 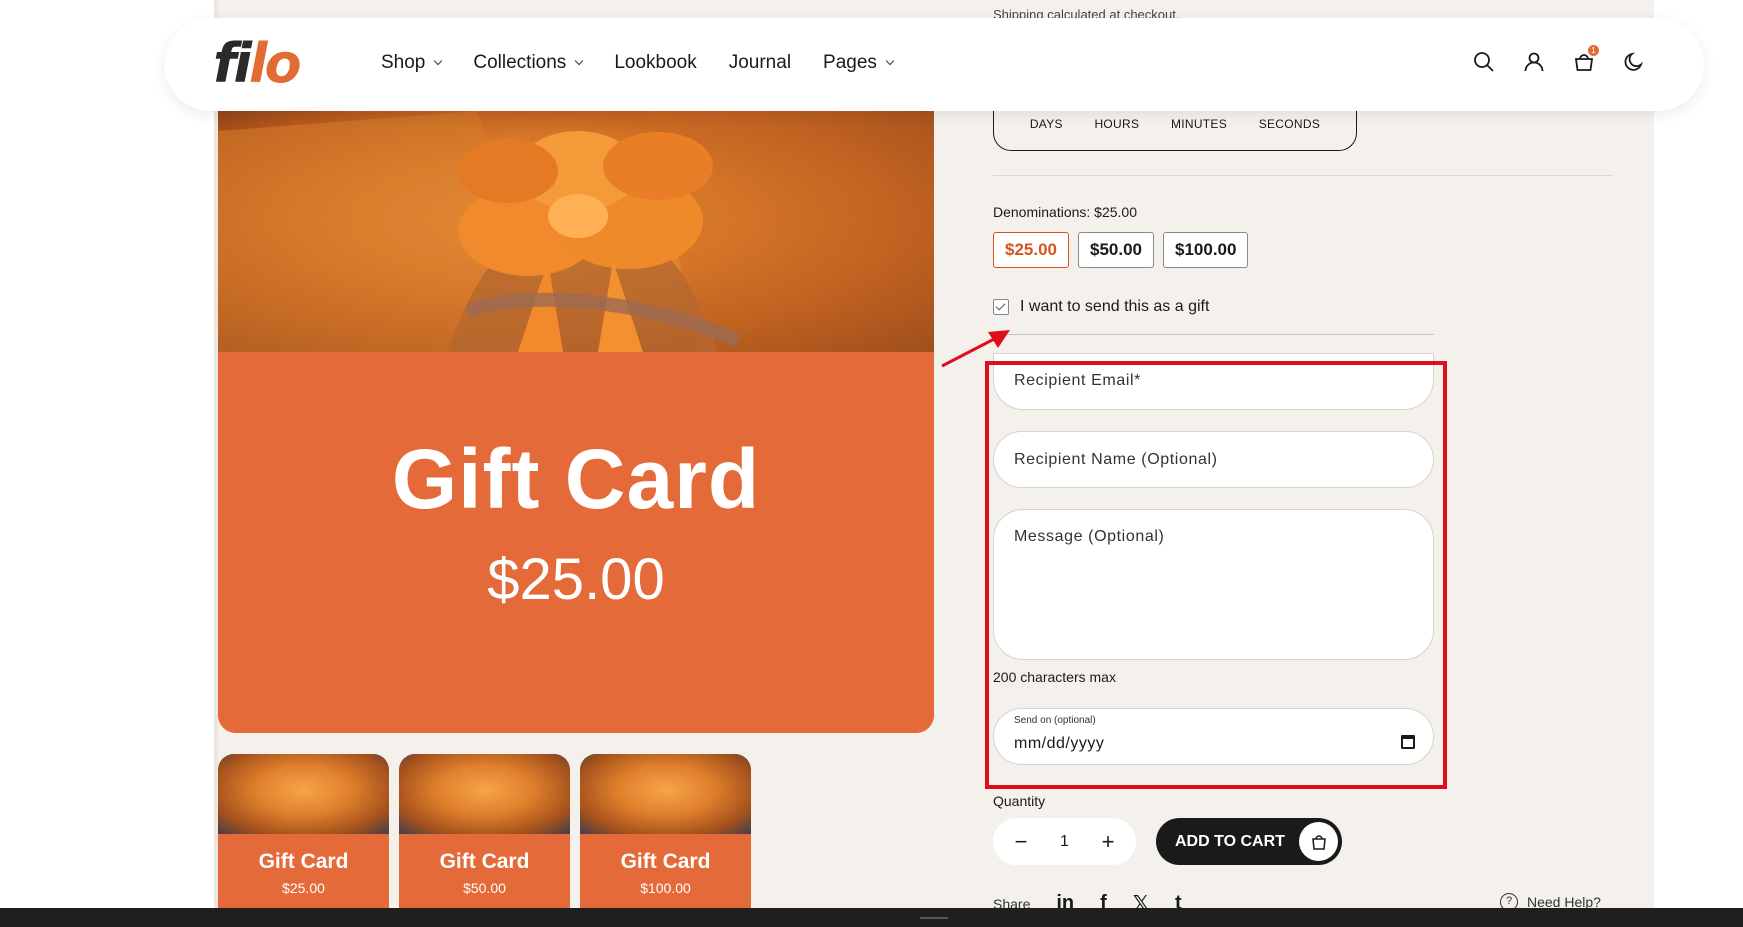 I want to click on nav-journal: Journal, so click(x=760, y=63).